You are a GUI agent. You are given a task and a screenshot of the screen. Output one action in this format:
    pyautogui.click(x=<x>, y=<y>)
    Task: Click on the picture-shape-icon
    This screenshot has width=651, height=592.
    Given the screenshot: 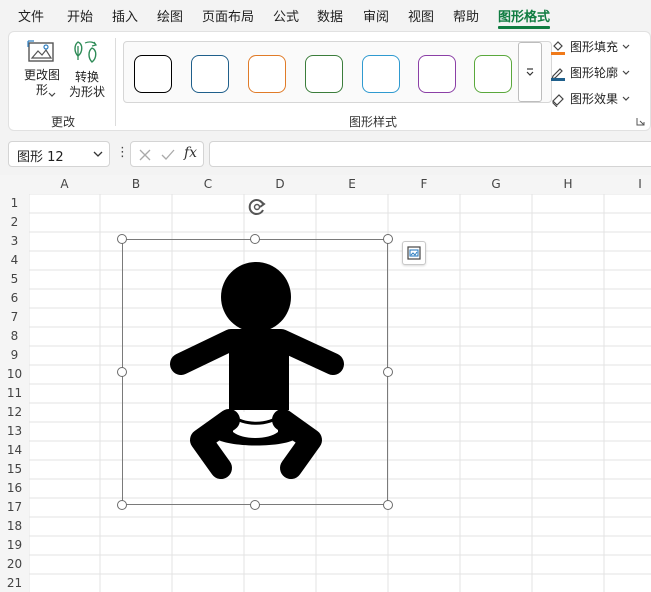 What is the action you would take?
    pyautogui.click(x=40, y=51)
    